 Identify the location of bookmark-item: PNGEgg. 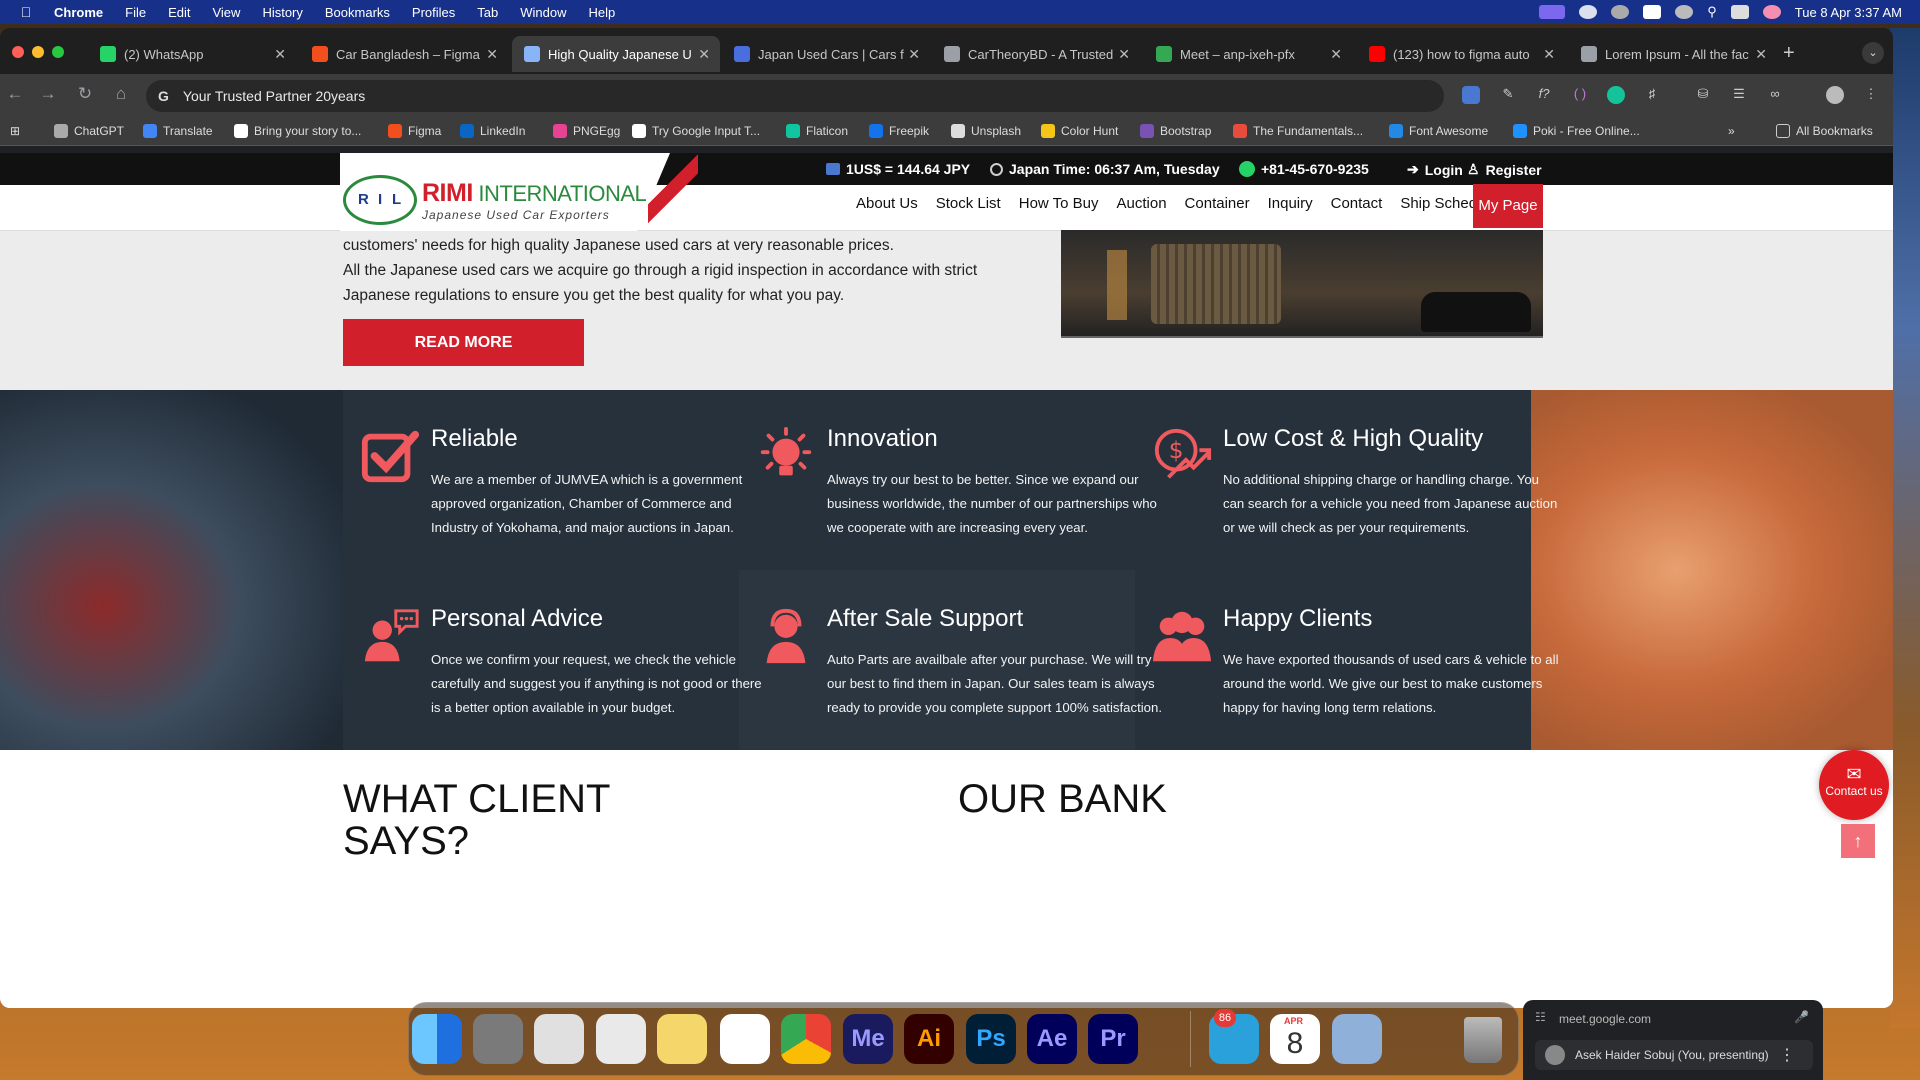
(586, 131).